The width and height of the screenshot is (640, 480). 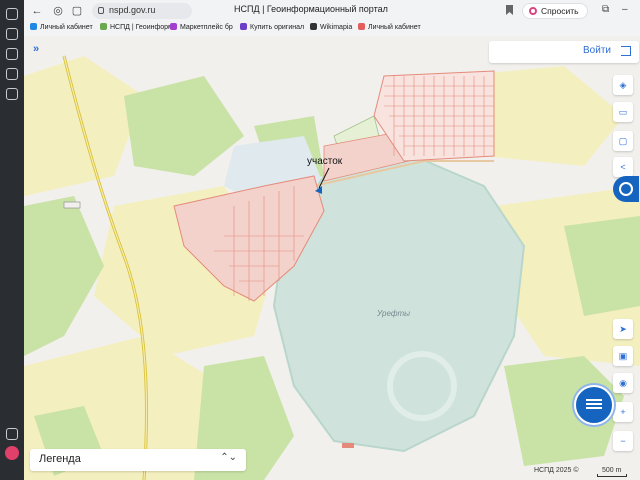 I want to click on screen-icon: ▣, so click(x=623, y=356).